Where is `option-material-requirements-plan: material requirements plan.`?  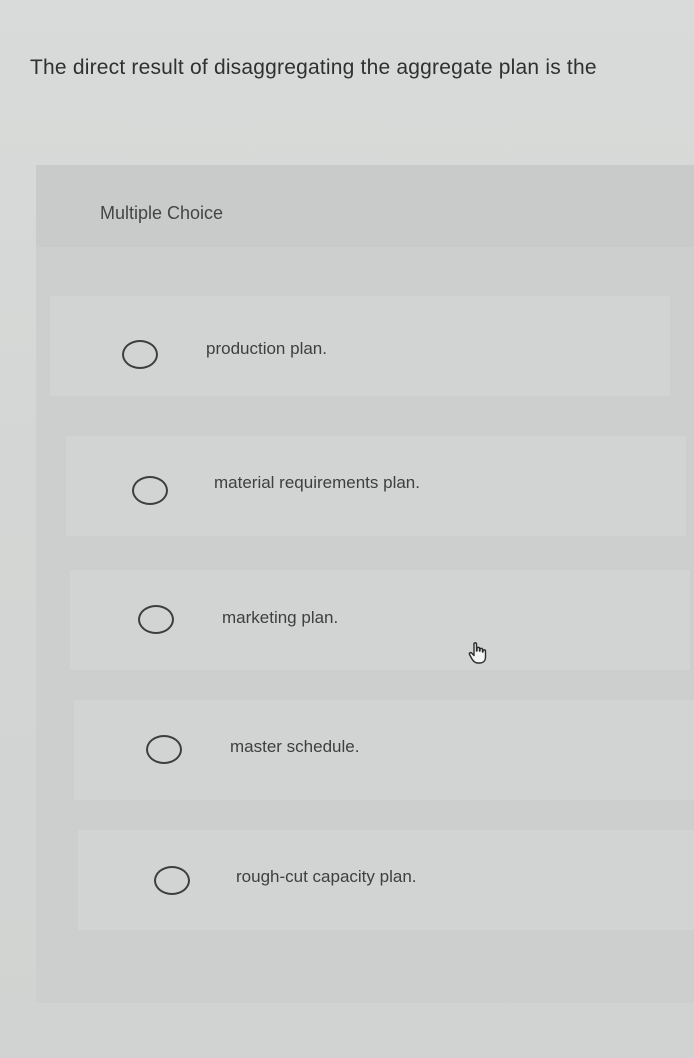 option-material-requirements-plan: material requirements plan. is located at coordinates (376, 486).